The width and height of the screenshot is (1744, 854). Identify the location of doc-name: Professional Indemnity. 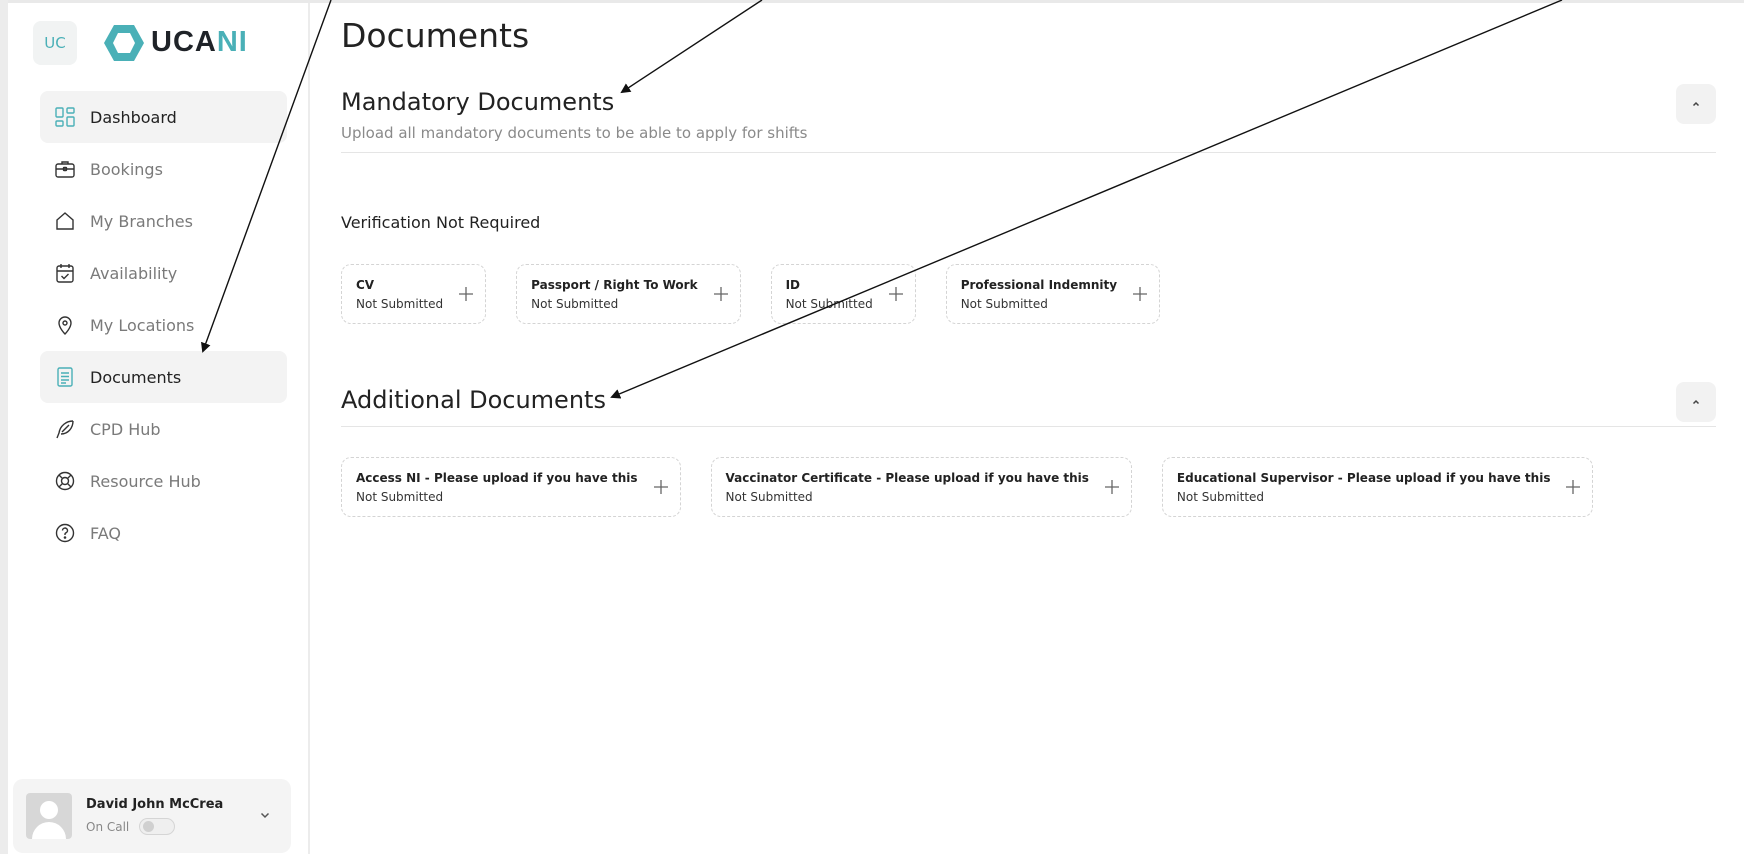
(1039, 284).